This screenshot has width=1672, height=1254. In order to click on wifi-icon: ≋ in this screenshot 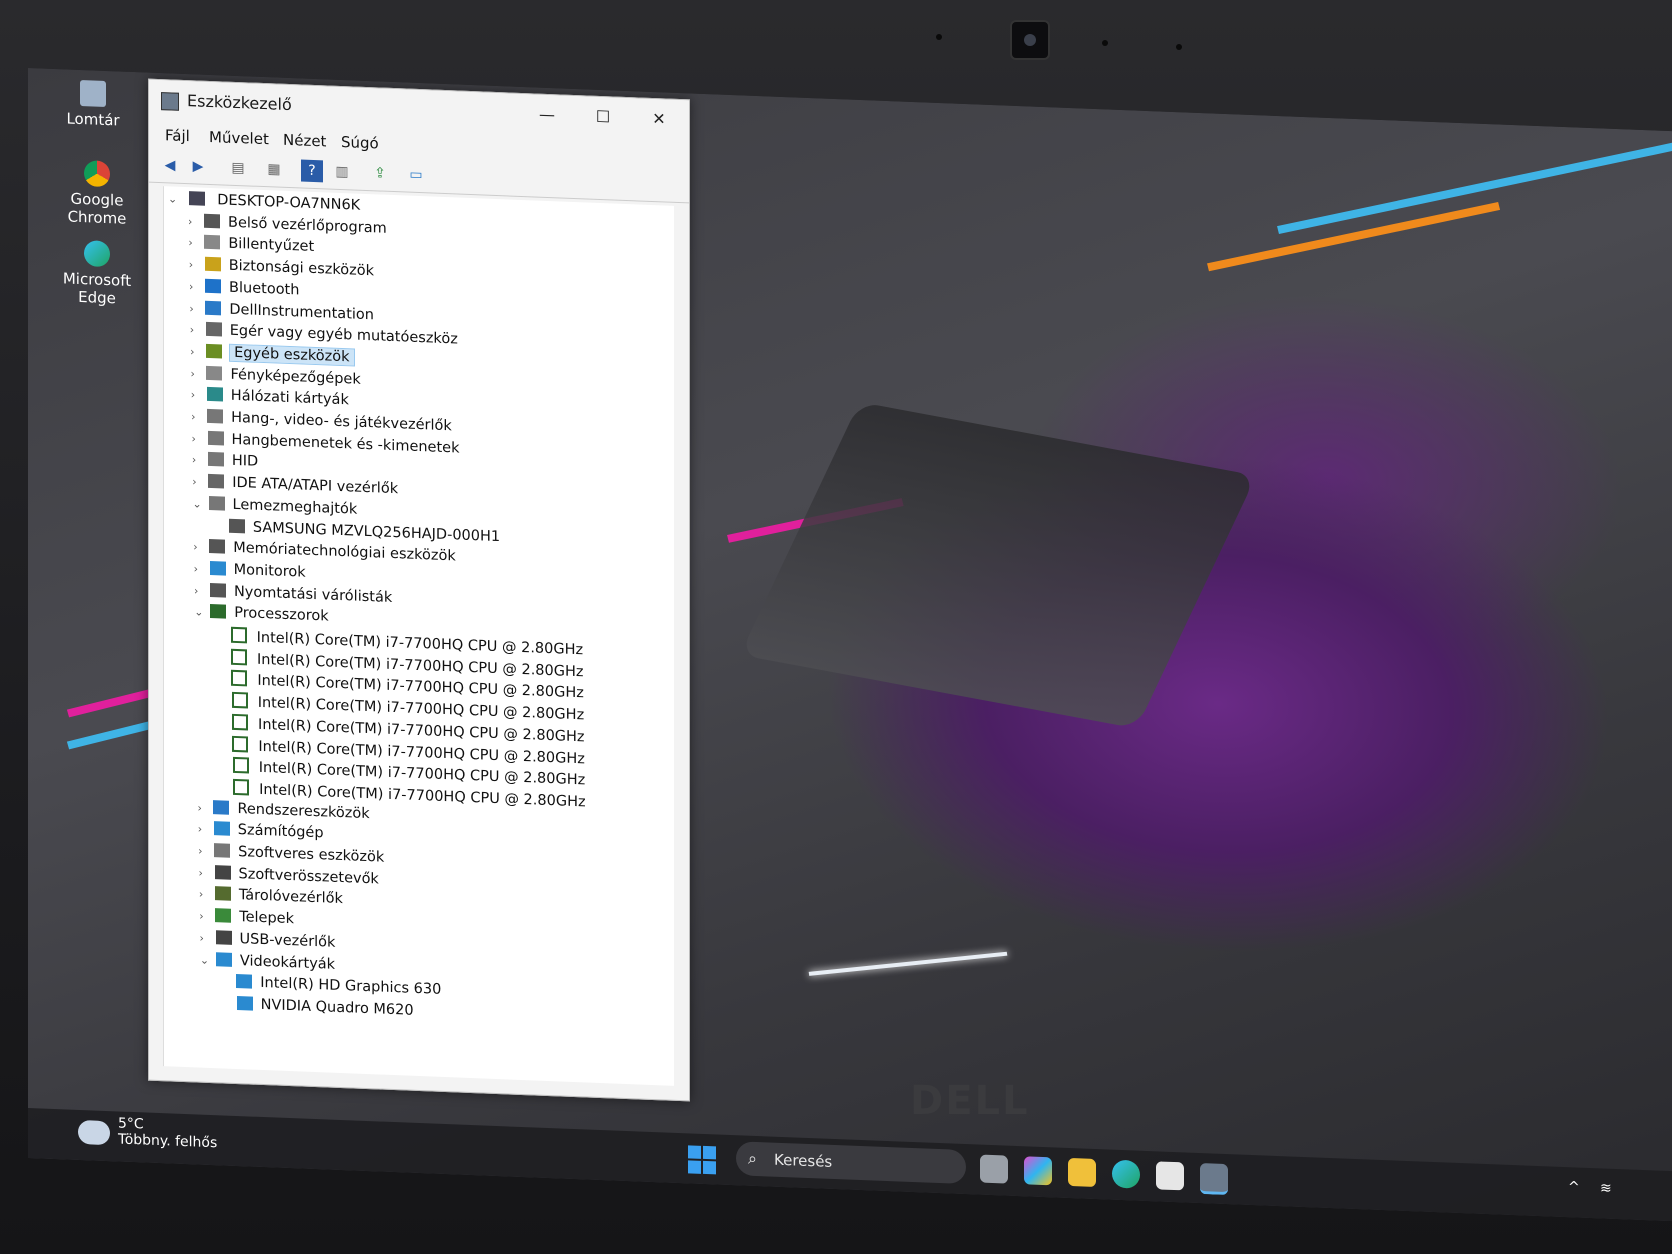, I will do `click(1609, 1189)`.